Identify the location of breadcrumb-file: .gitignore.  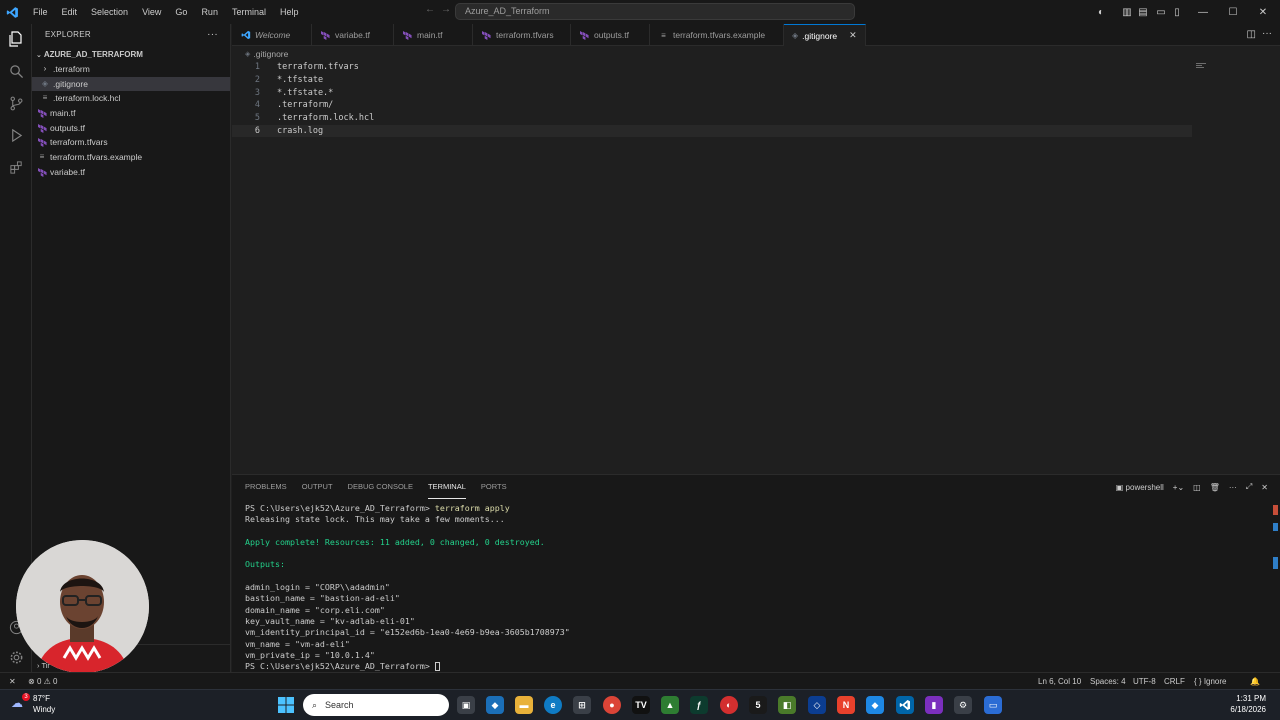
(270, 54).